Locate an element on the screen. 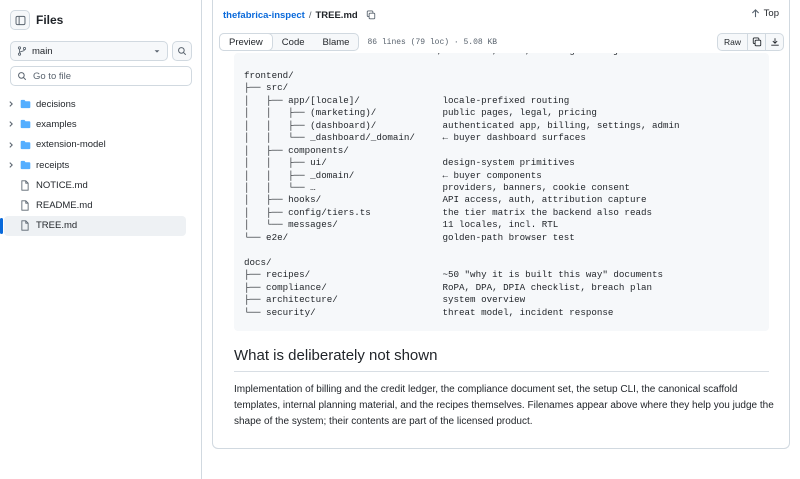 Image resolution: width=800 pixels, height=479 pixels. active-indicator is located at coordinates (1, 225).